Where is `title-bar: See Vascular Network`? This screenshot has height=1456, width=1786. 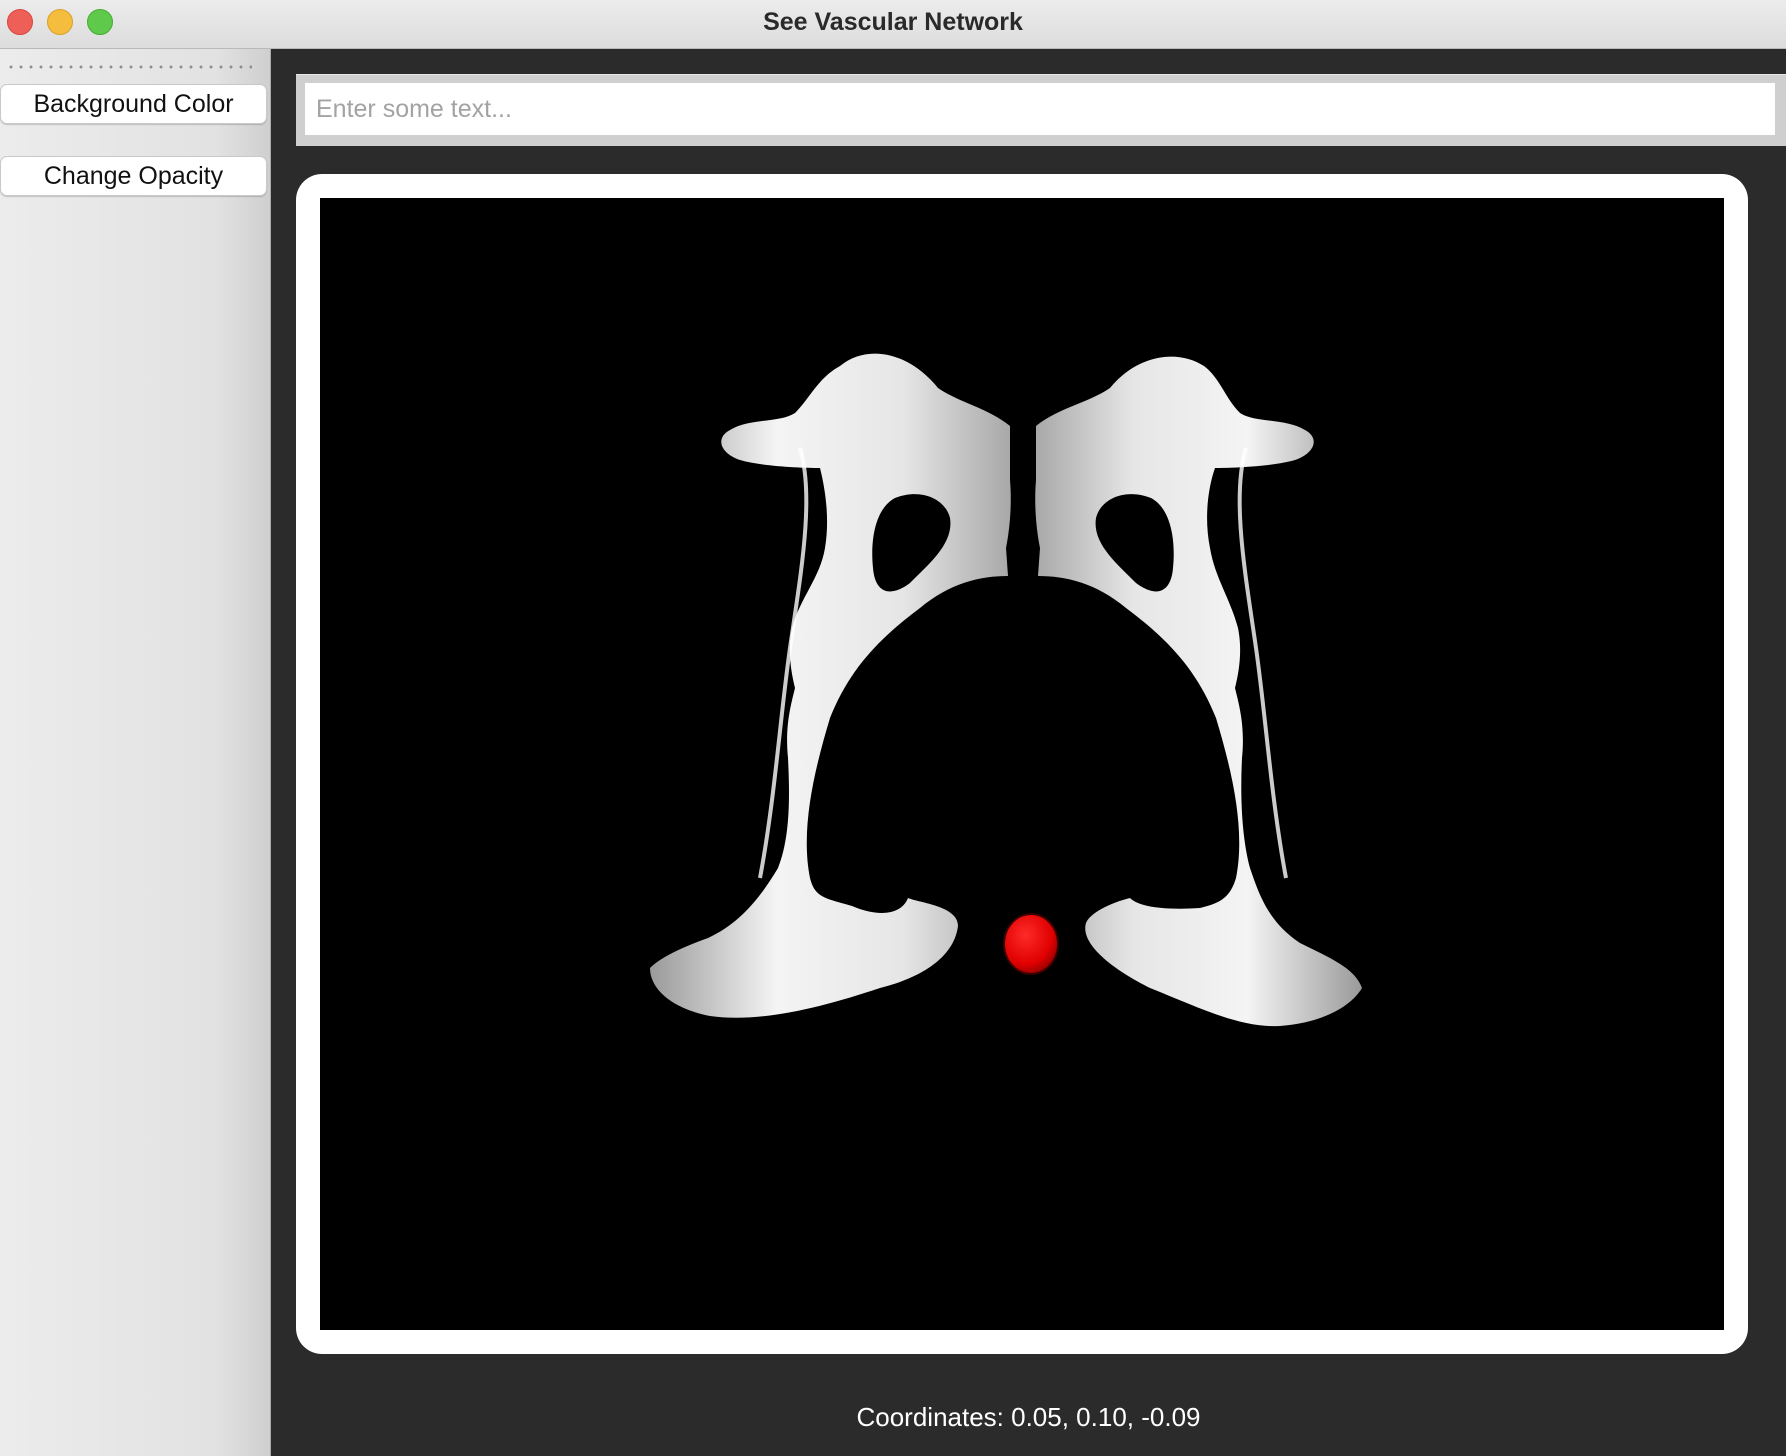 title-bar: See Vascular Network is located at coordinates (893, 24).